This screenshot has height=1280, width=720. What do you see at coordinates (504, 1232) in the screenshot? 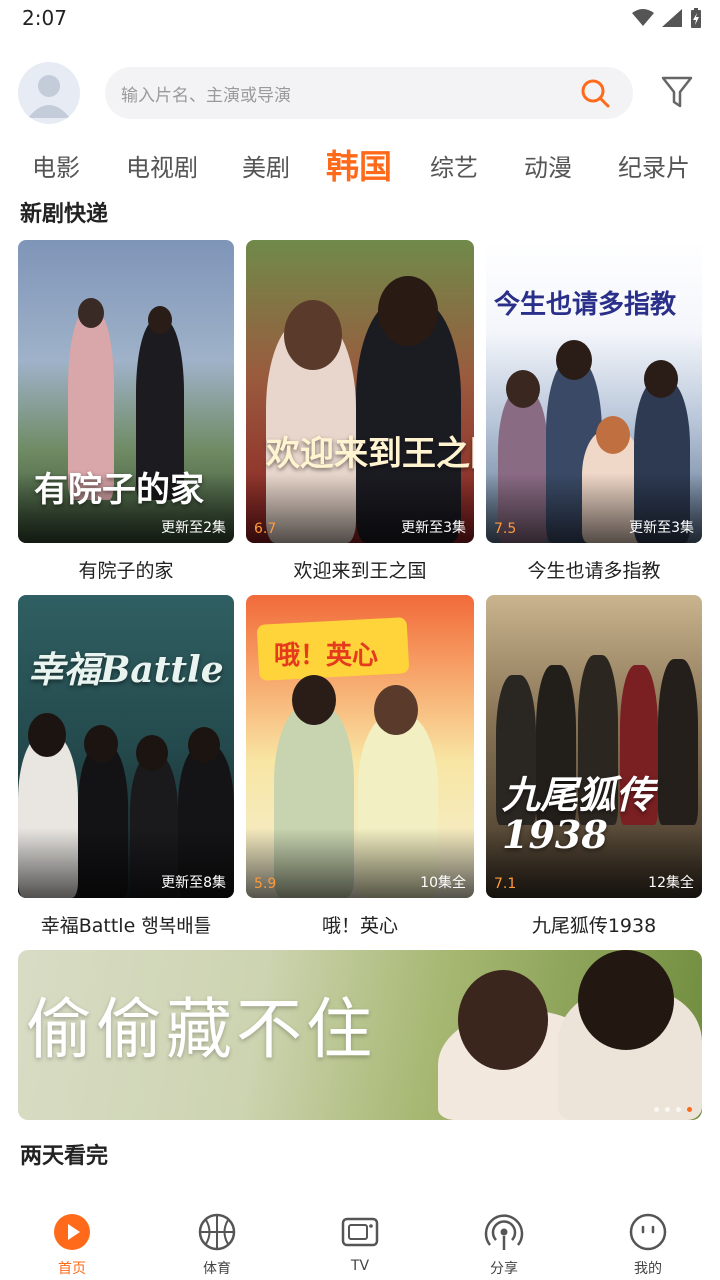
I see `broadcast-icon` at bounding box center [504, 1232].